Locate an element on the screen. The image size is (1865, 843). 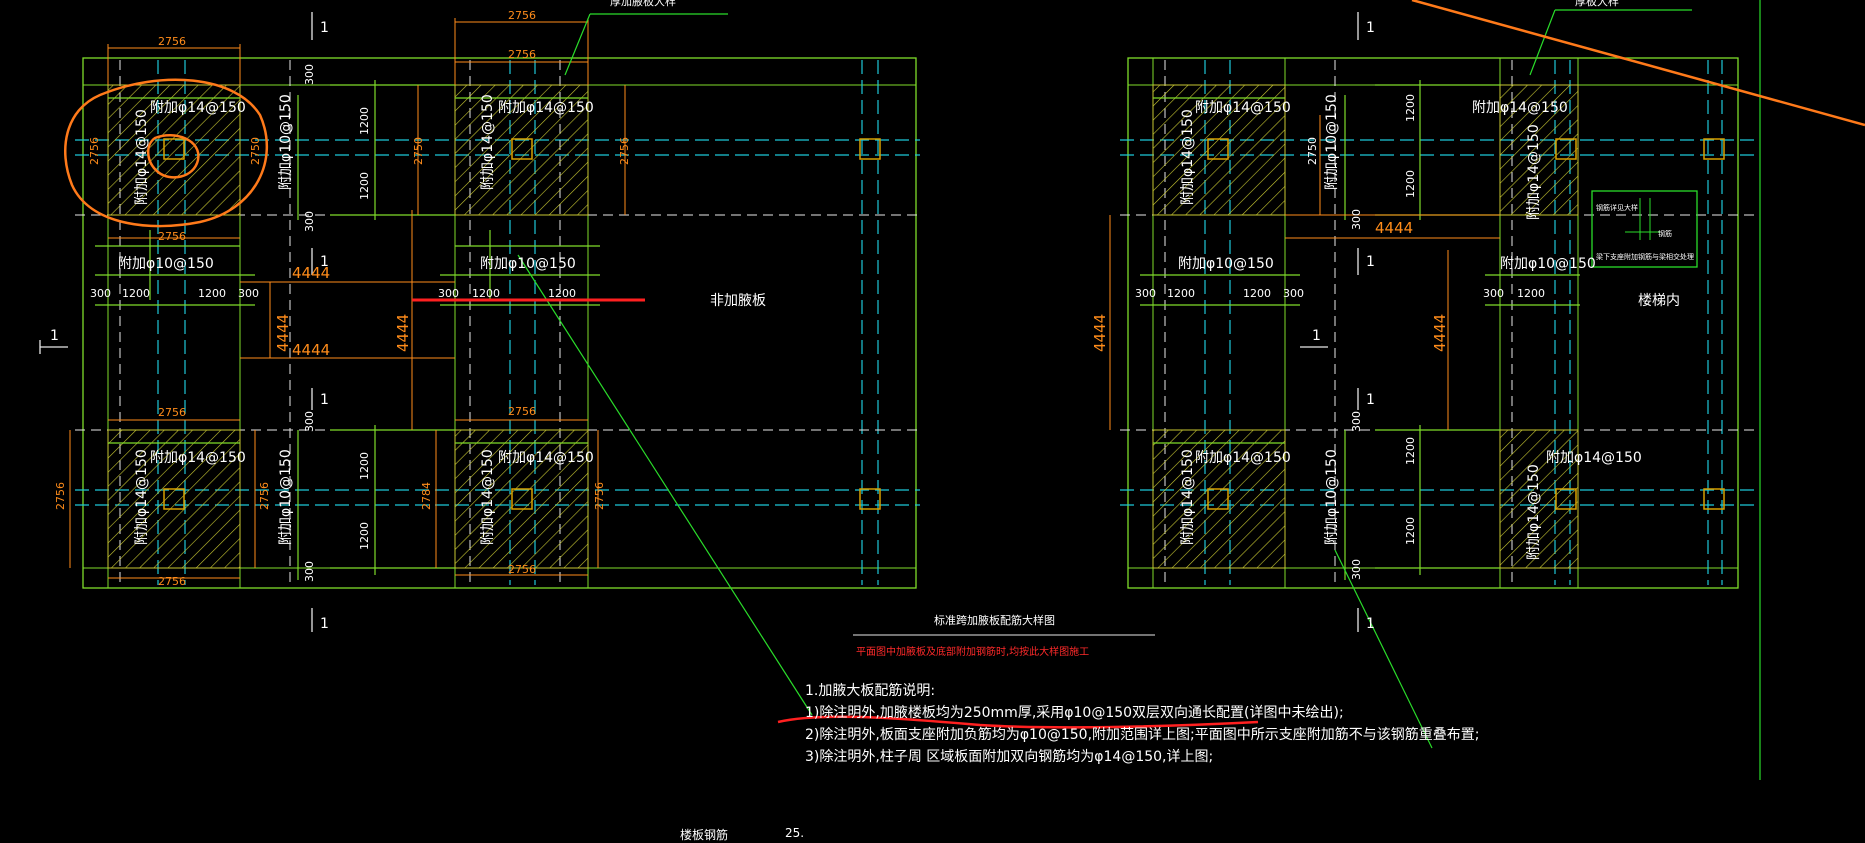
leader-label: 厚加腋板大样 is located at coordinates (643, 4).